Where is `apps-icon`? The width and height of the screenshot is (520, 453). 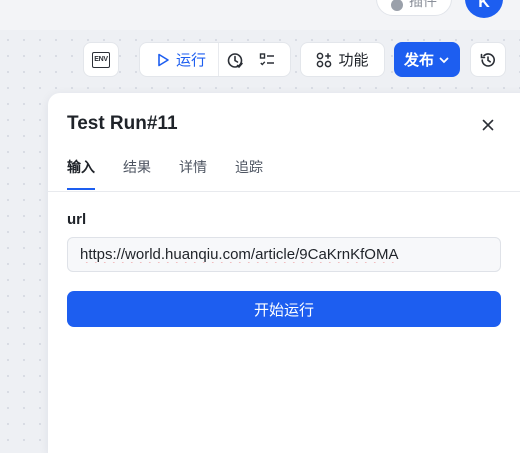 apps-icon is located at coordinates (324, 59).